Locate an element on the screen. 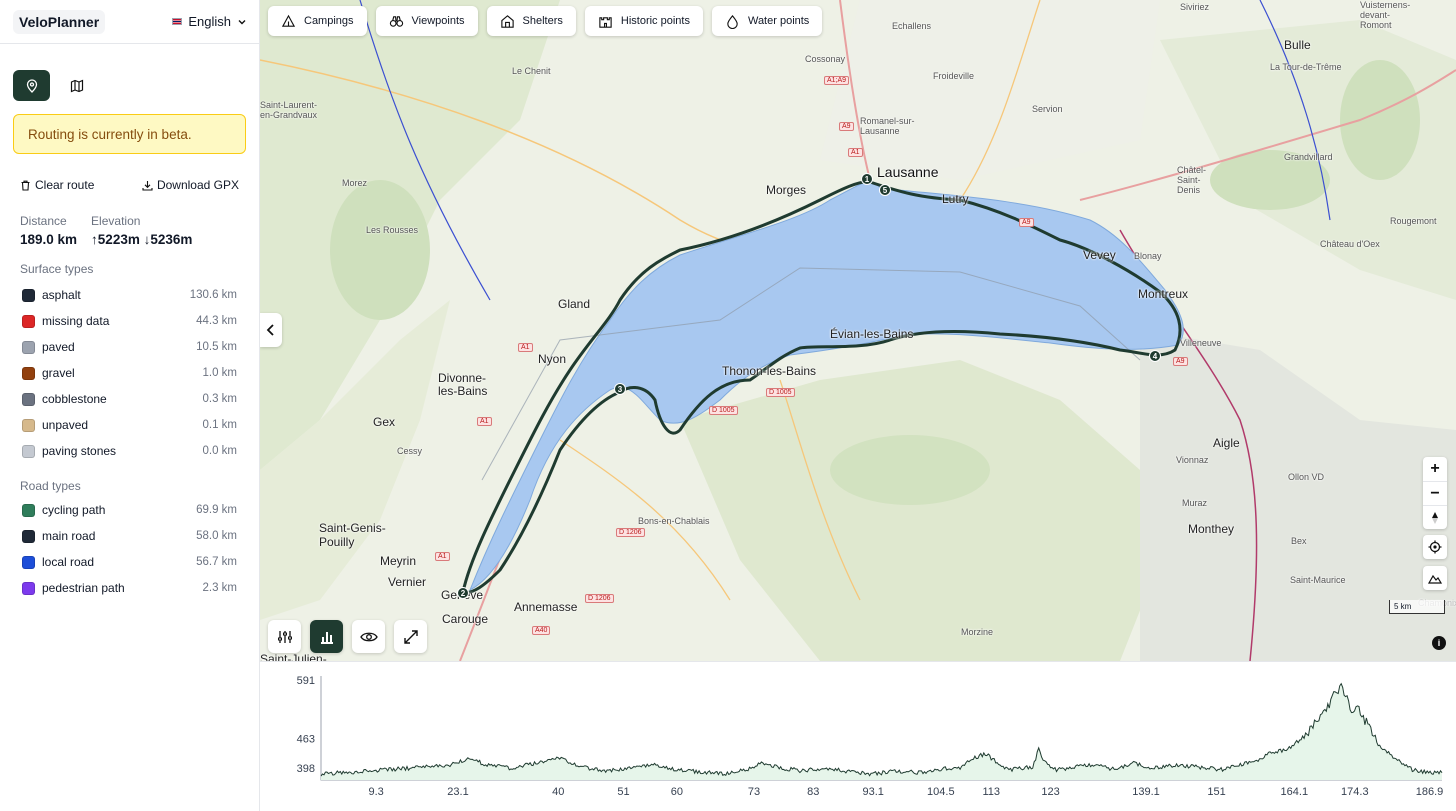 The image size is (1456, 811). house-icon is located at coordinates (507, 21).